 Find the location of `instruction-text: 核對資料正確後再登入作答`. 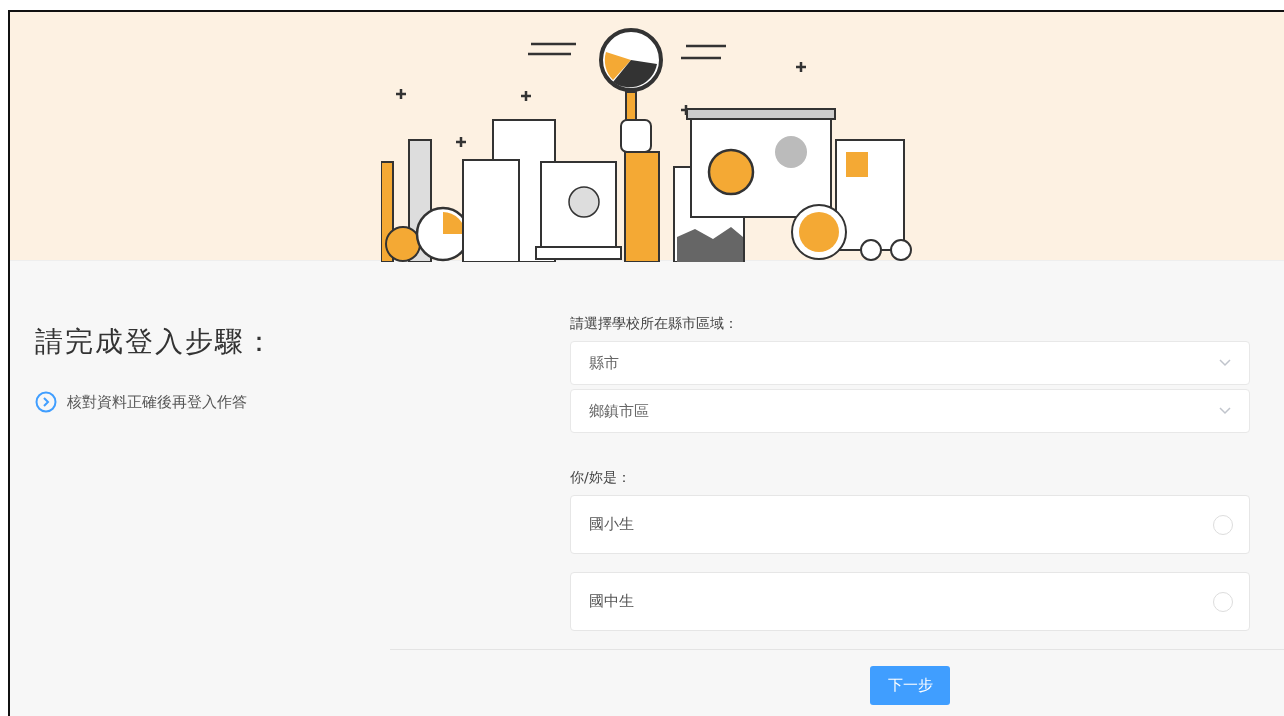

instruction-text: 核對資料正確後再登入作答 is located at coordinates (157, 402).